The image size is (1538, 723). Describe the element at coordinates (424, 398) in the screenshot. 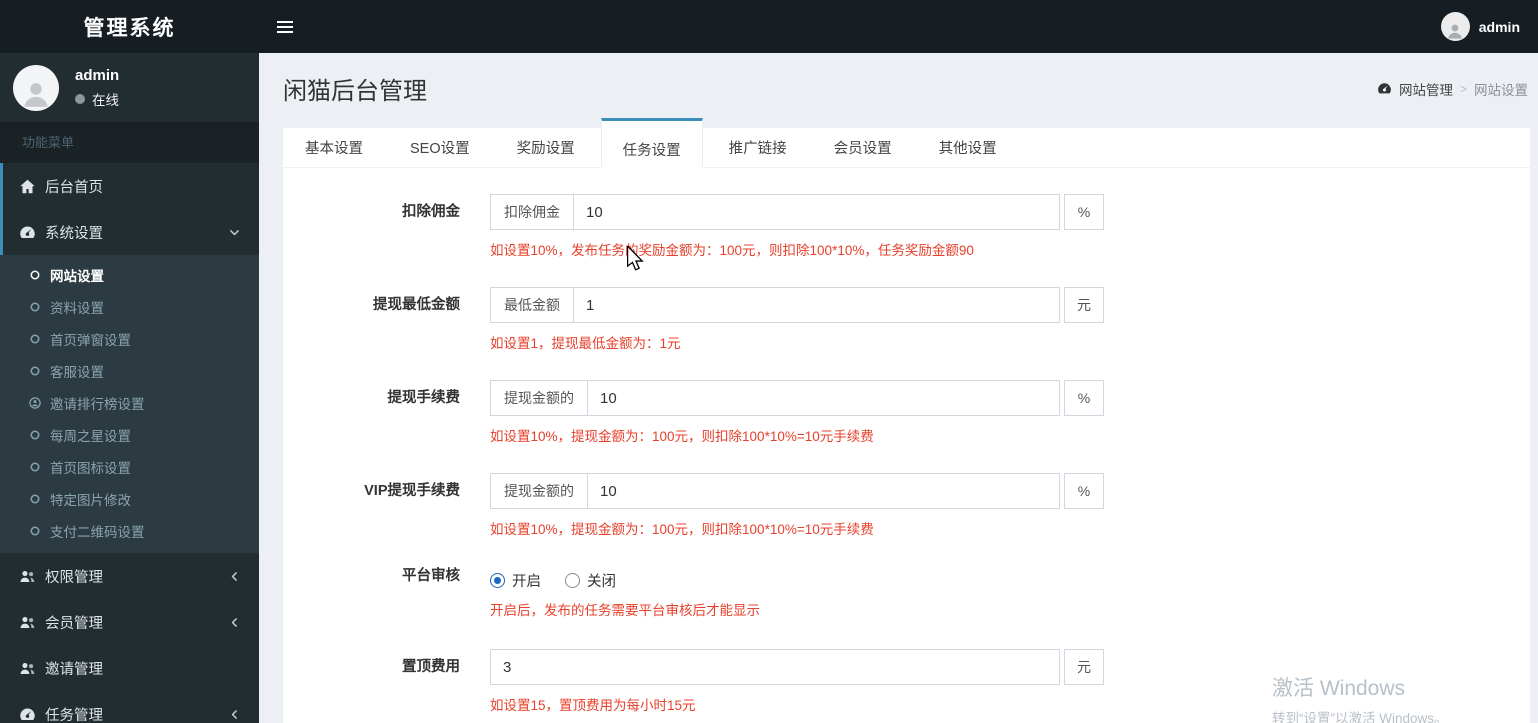

I see `field-label: 提现手续费` at that location.